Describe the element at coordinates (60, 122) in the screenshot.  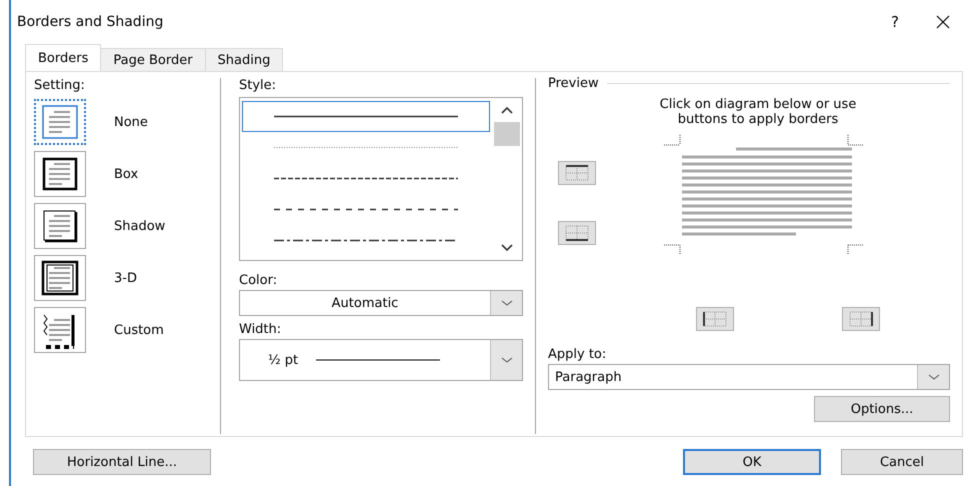
I see `setting-none-icon` at that location.